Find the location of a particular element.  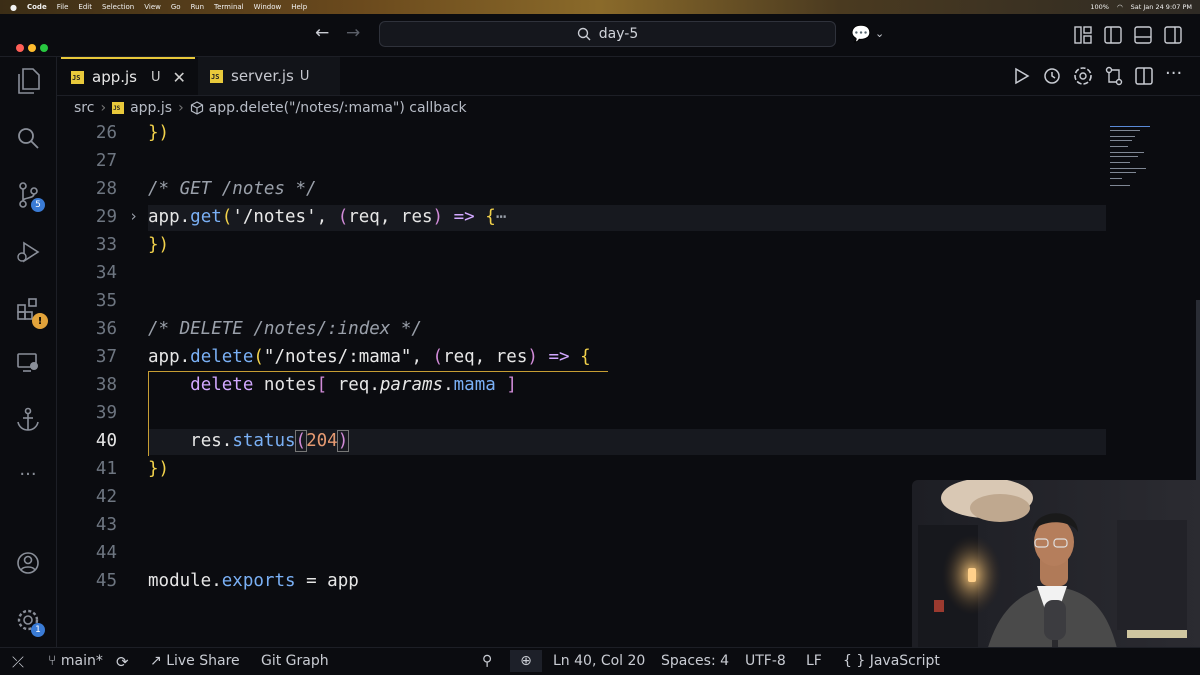

code-line: delete notes[ req.params.mama ] is located at coordinates (353, 385).